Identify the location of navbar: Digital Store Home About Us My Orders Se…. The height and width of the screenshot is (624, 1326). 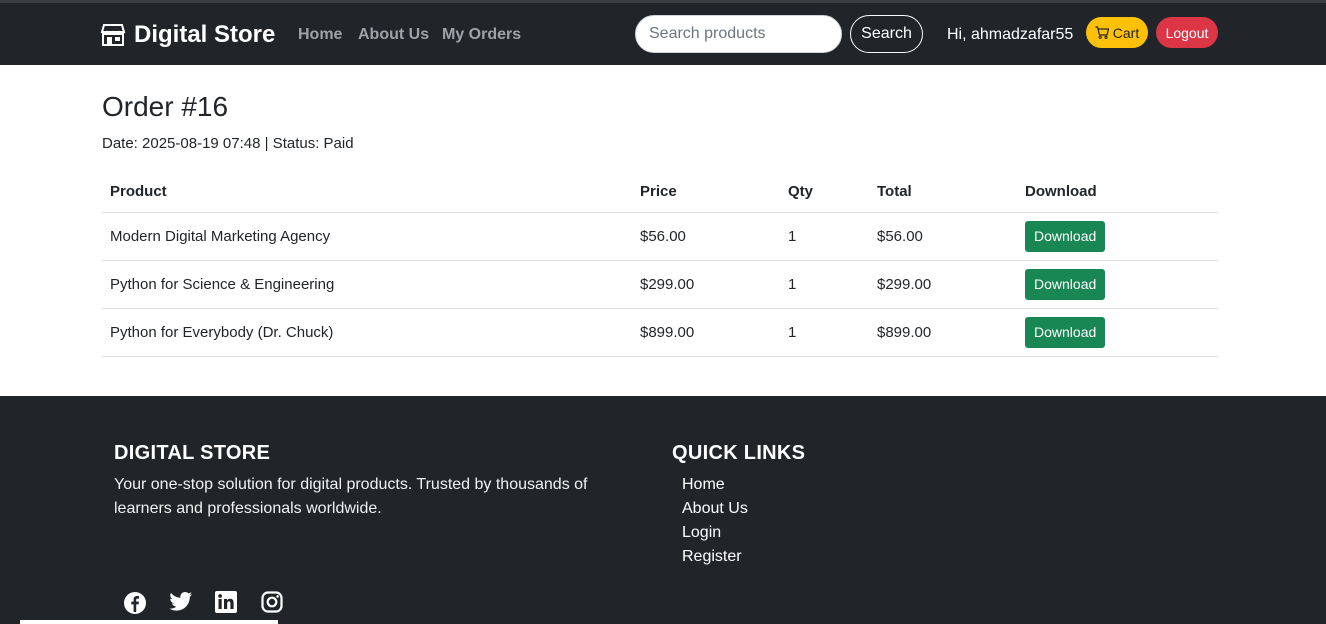
(663, 32).